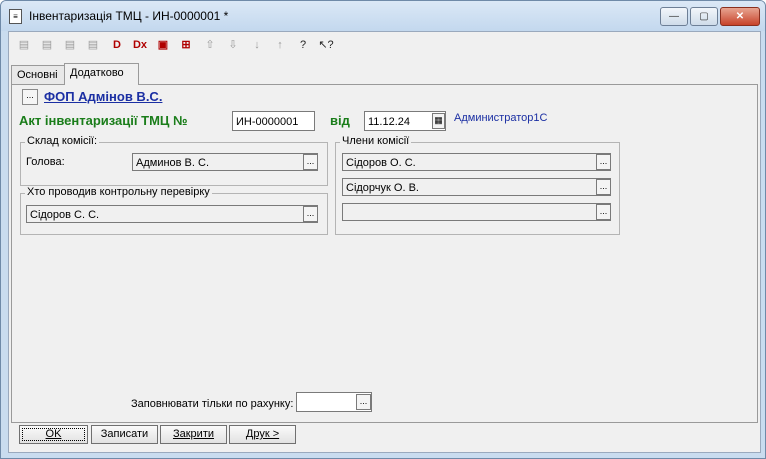  What do you see at coordinates (47, 45) in the screenshot?
I see `copy-row-icon: ▤` at bounding box center [47, 45].